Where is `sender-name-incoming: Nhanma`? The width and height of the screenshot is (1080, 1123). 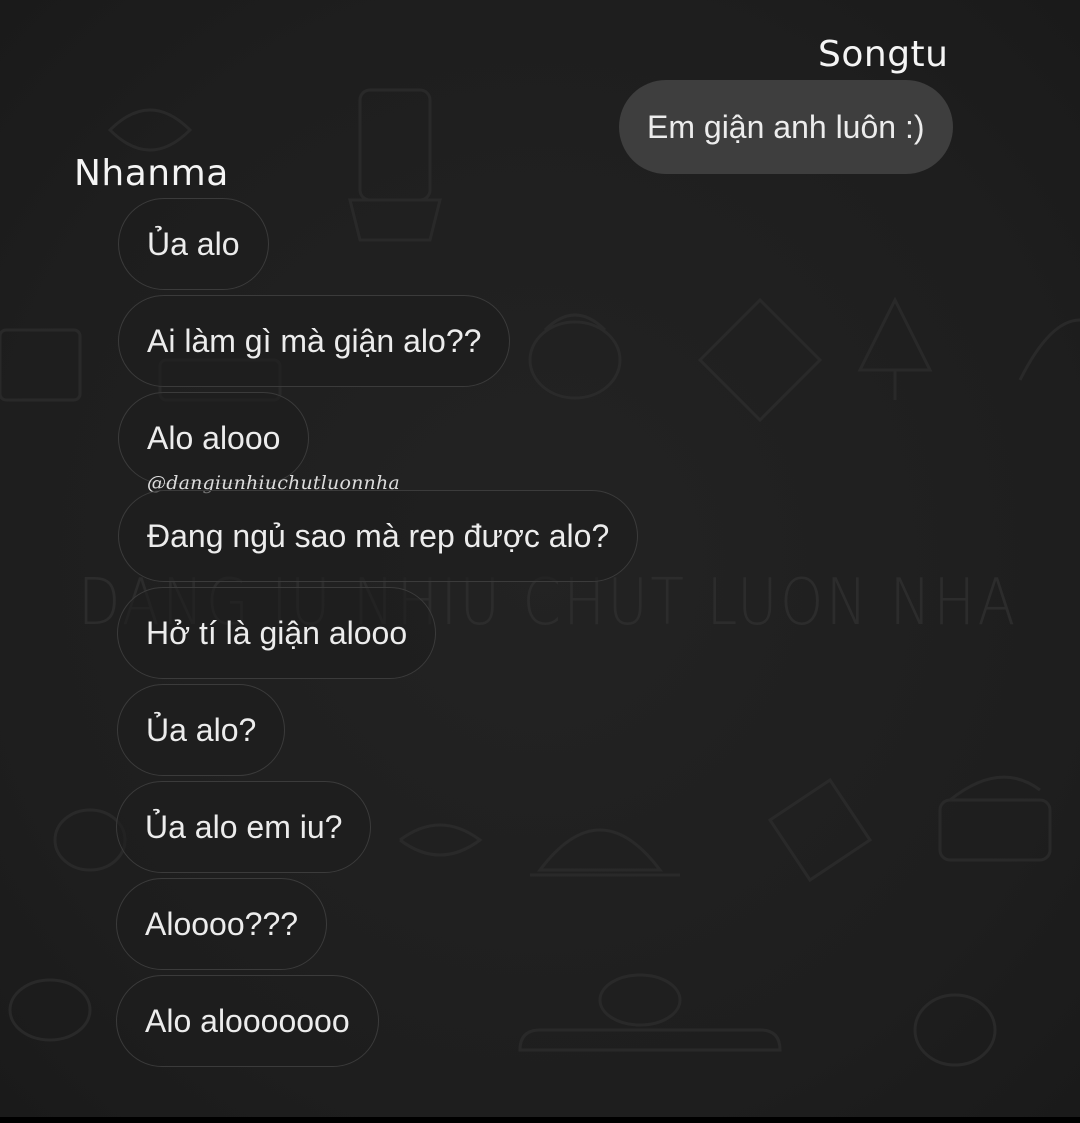
sender-name-incoming: Nhanma is located at coordinates (151, 173).